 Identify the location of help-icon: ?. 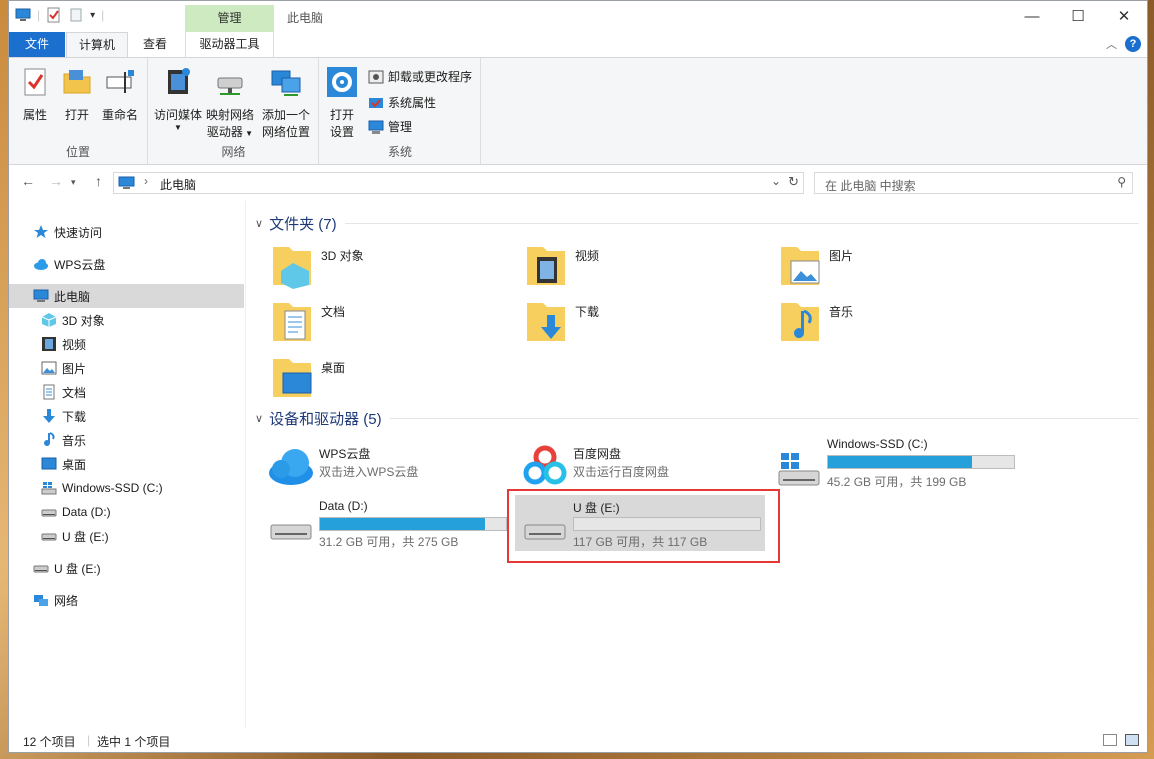
(1133, 44).